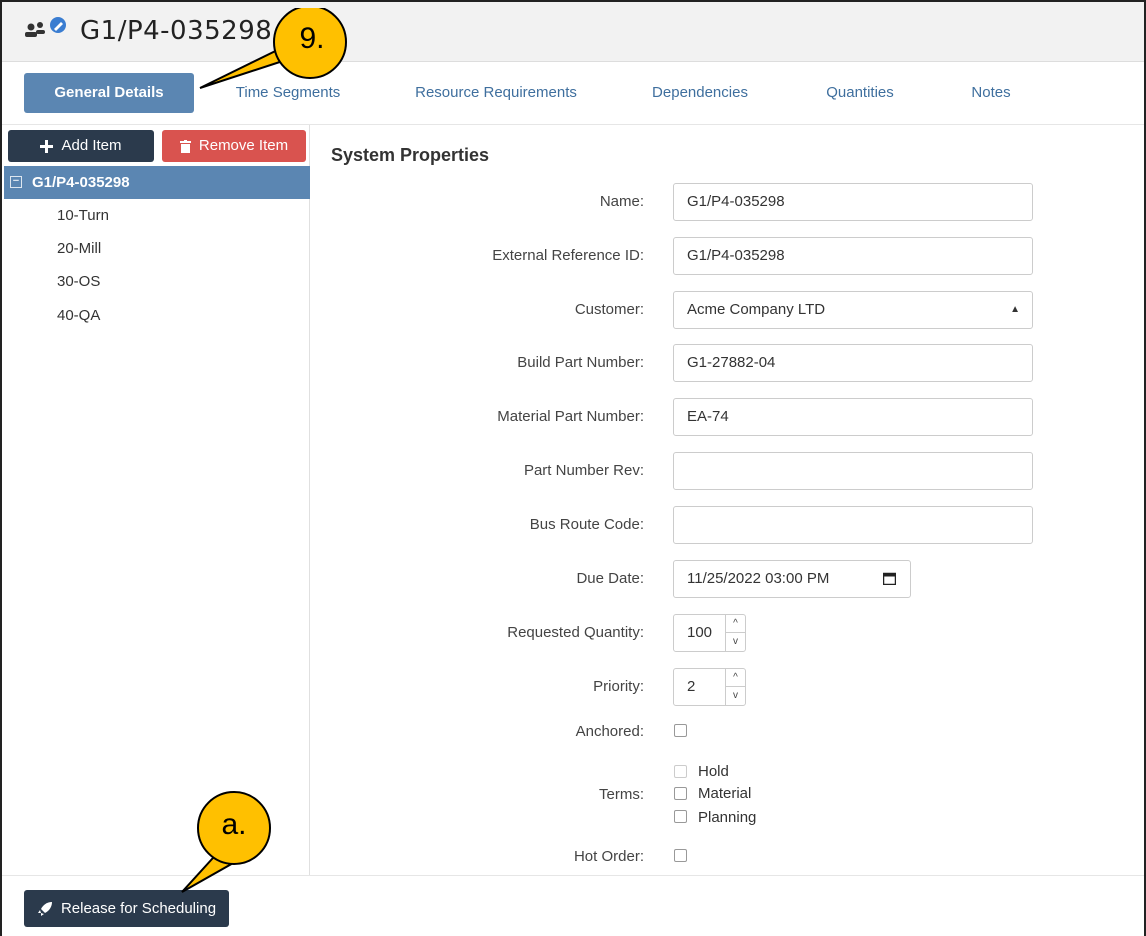 Image resolution: width=1146 pixels, height=936 pixels. What do you see at coordinates (312, 38) in the screenshot?
I see `callout-9-text: 9.` at bounding box center [312, 38].